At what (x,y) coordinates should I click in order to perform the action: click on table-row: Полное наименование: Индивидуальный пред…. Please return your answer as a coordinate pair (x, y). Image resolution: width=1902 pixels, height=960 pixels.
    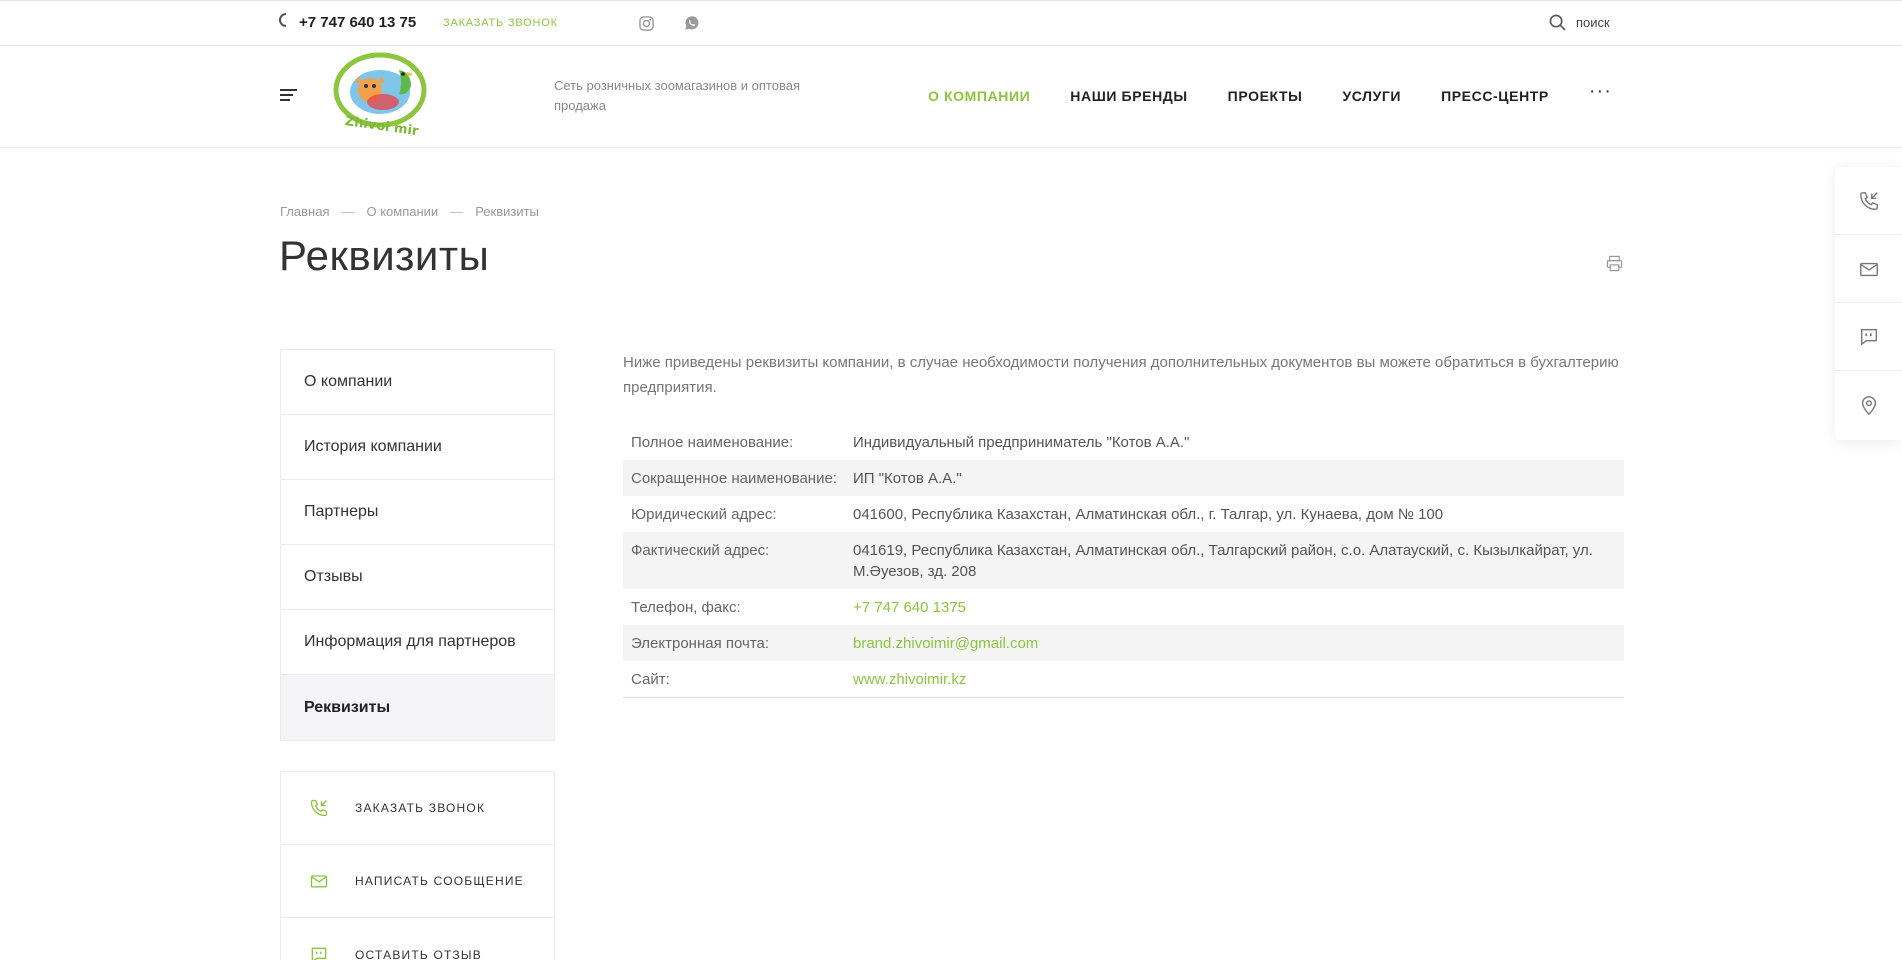
    Looking at the image, I should click on (1123, 442).